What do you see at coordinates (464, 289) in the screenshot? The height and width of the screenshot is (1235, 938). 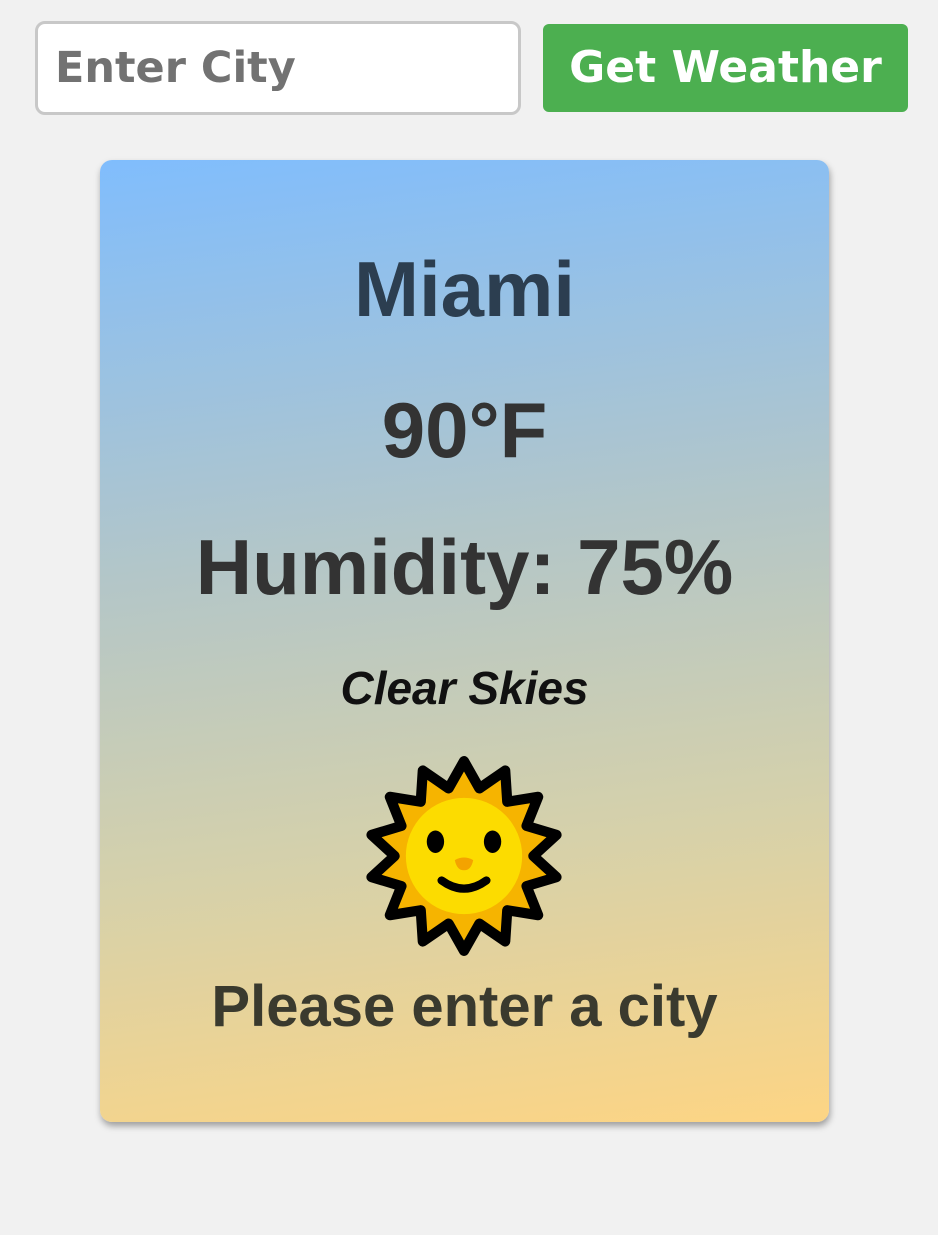 I see `city-name: Miami` at bounding box center [464, 289].